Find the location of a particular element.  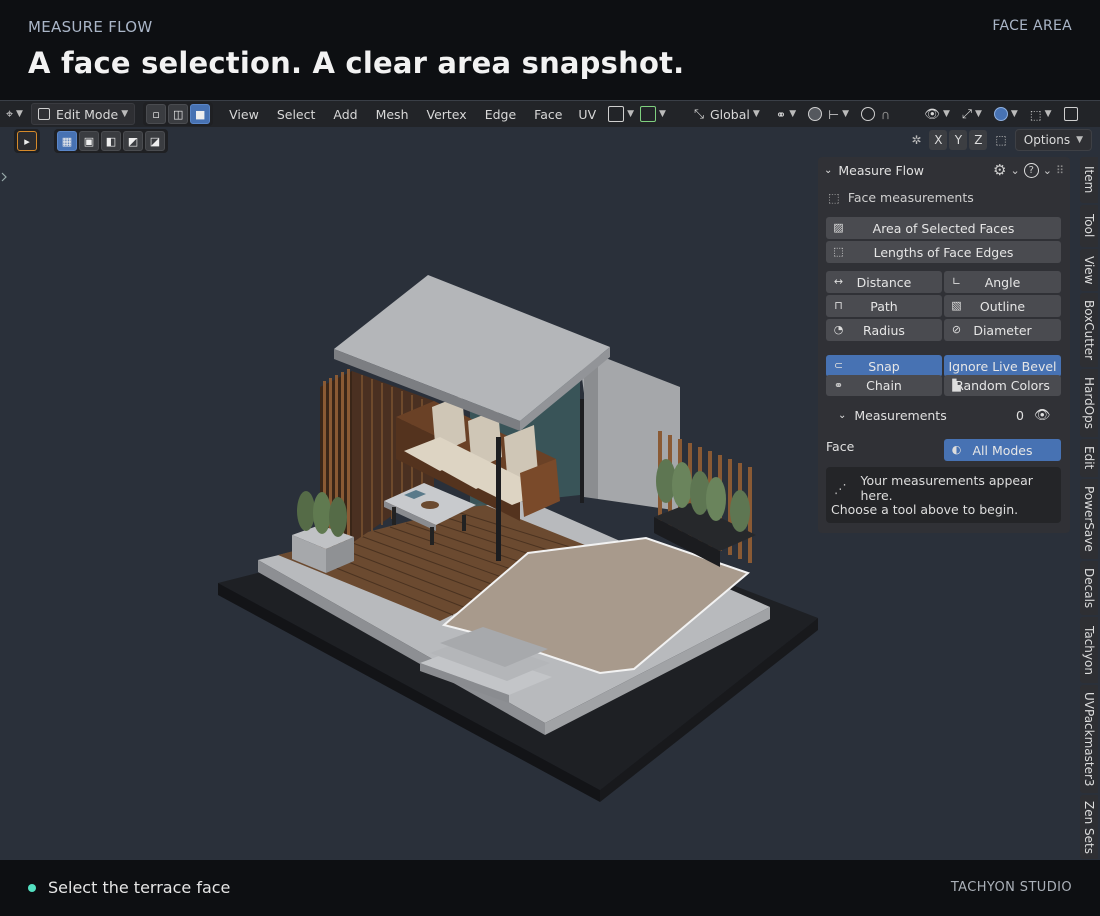

face-label: Face is located at coordinates (840, 446).